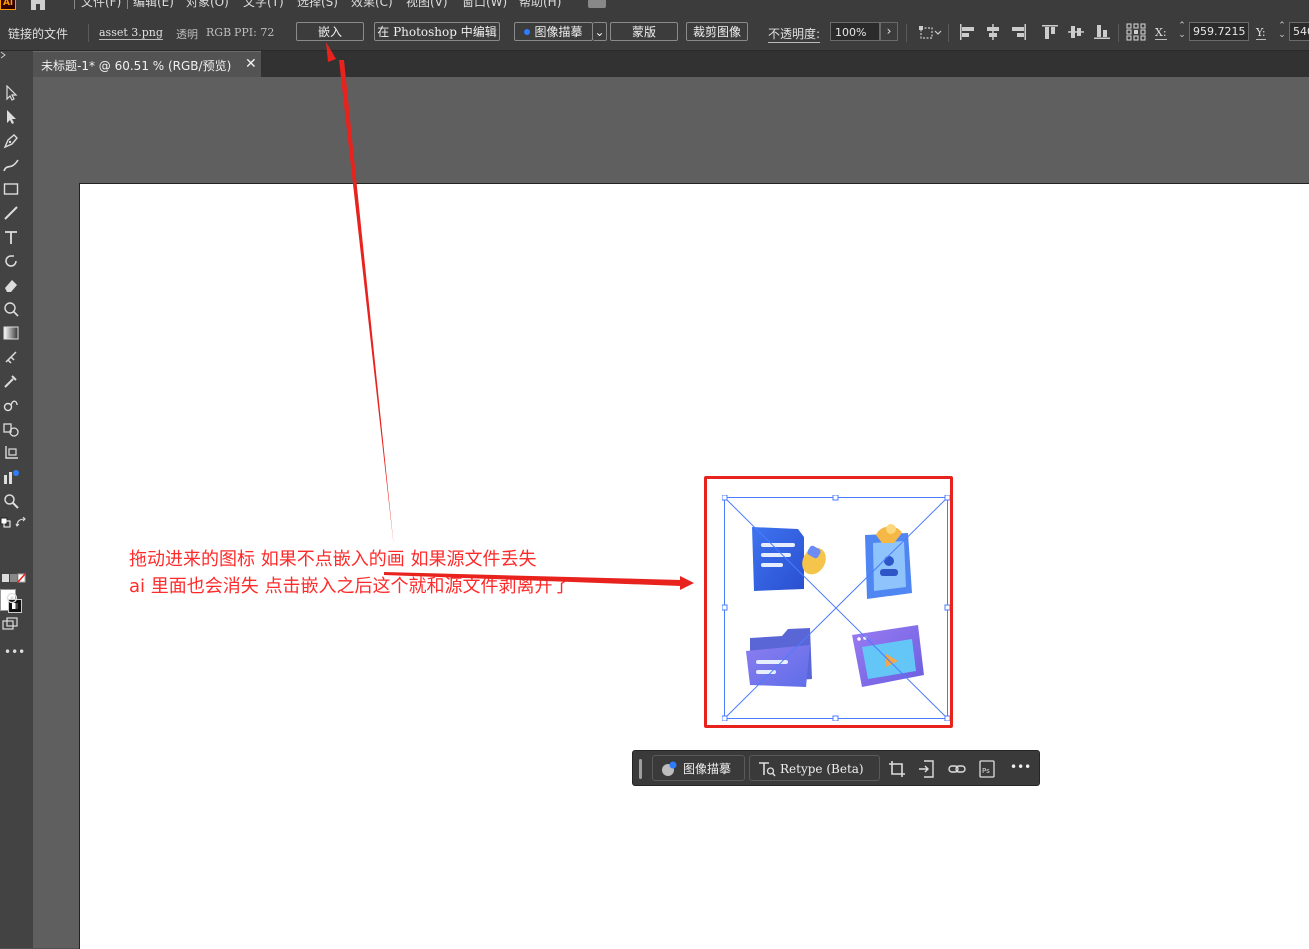 The width and height of the screenshot is (1309, 949). I want to click on color-mode-label: RGB, so click(219, 32).